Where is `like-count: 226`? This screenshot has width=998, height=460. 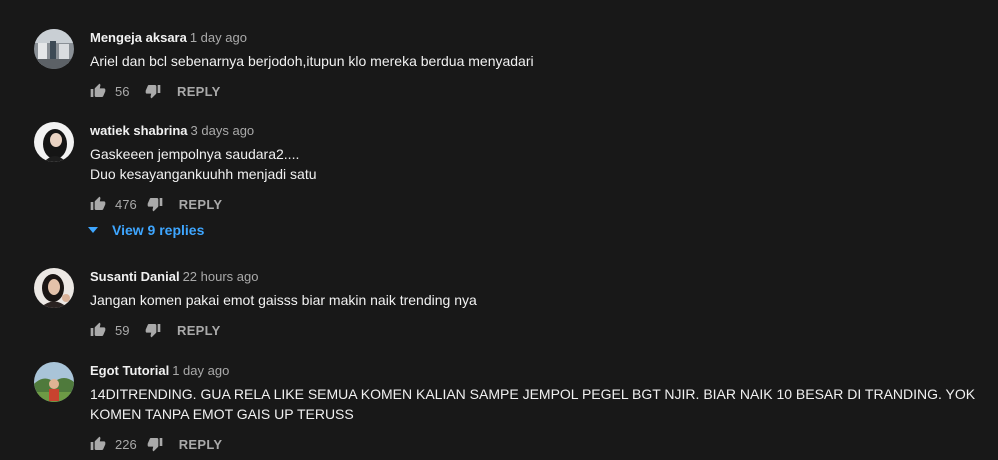
like-count: 226 is located at coordinates (126, 444).